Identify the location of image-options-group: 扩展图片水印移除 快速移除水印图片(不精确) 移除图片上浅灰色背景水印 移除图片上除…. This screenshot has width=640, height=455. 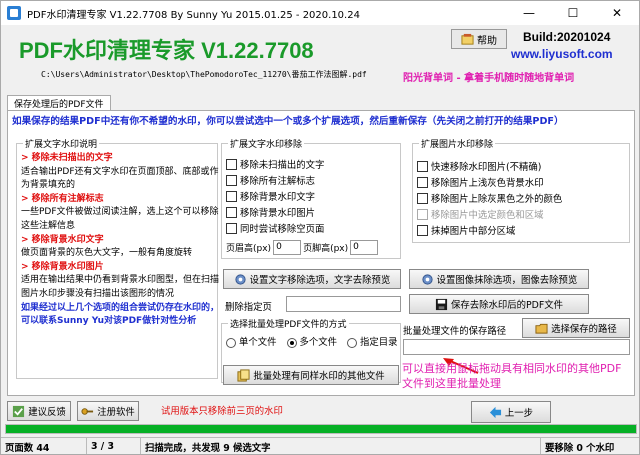
(521, 190).